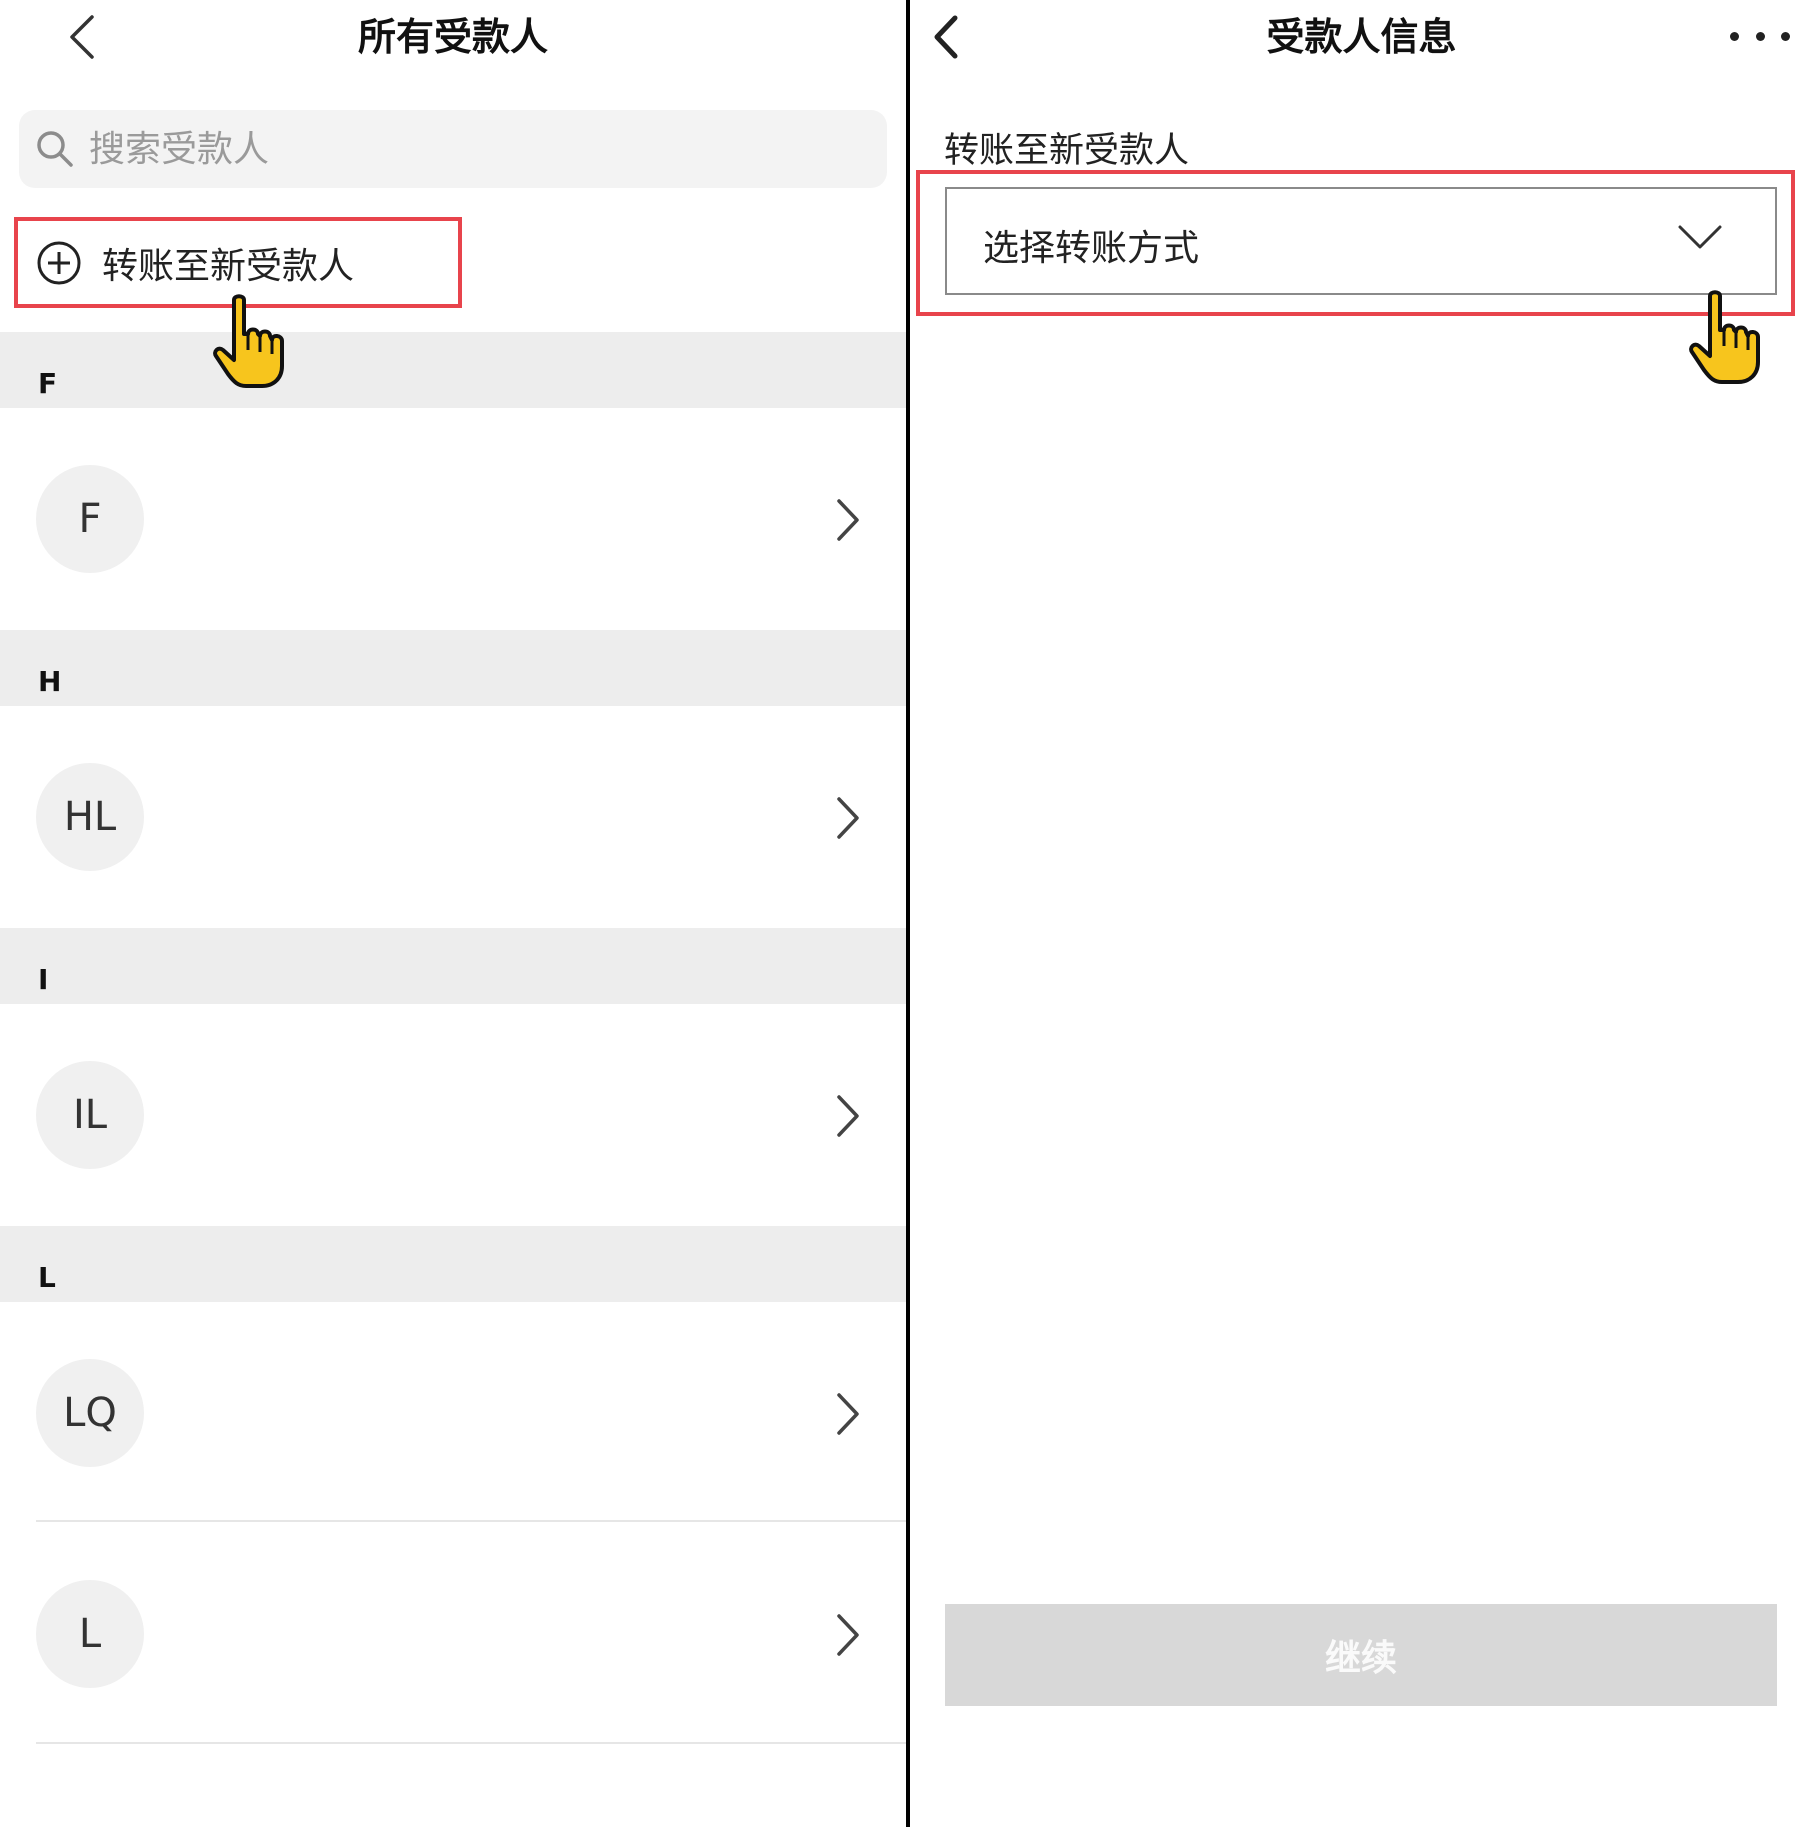 This screenshot has height=1827, width=1813. I want to click on avatar: L, so click(90, 1634).